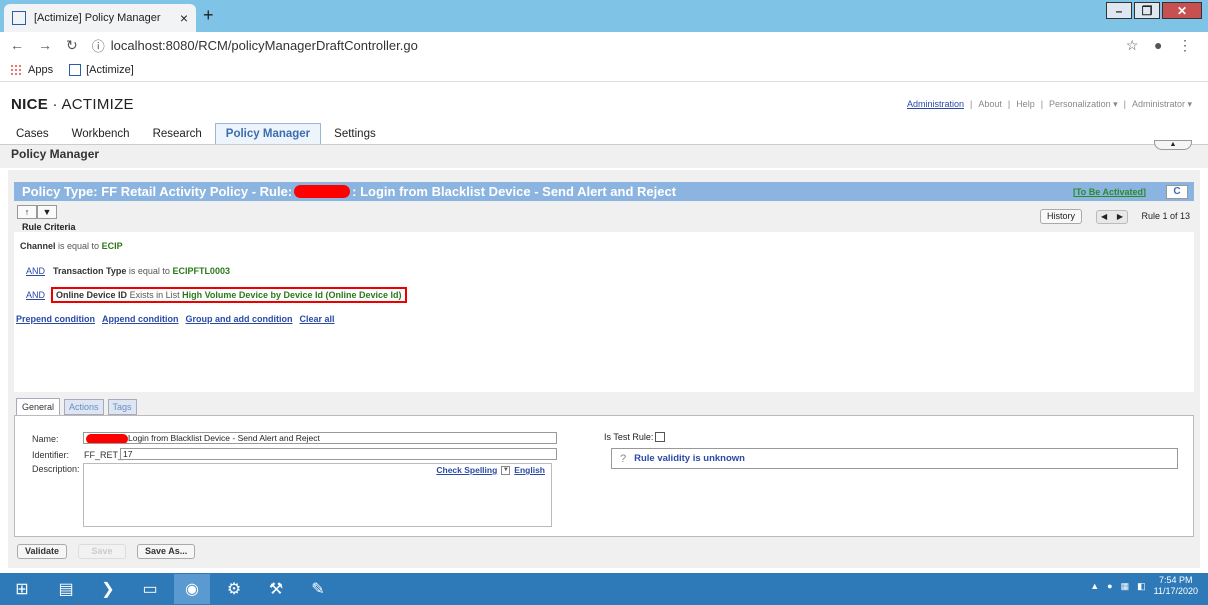 The image size is (1208, 605). What do you see at coordinates (55, 154) in the screenshot?
I see `page-title: Policy Manager` at bounding box center [55, 154].